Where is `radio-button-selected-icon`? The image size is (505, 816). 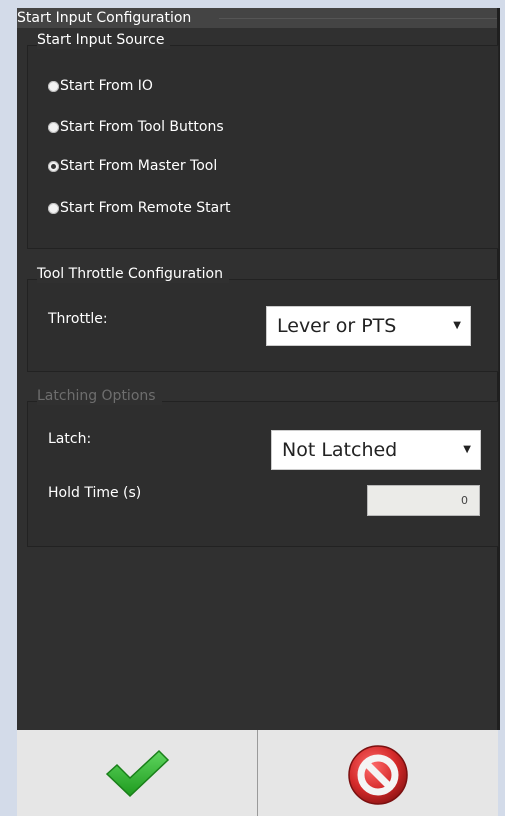
radio-button-selected-icon is located at coordinates (53, 166).